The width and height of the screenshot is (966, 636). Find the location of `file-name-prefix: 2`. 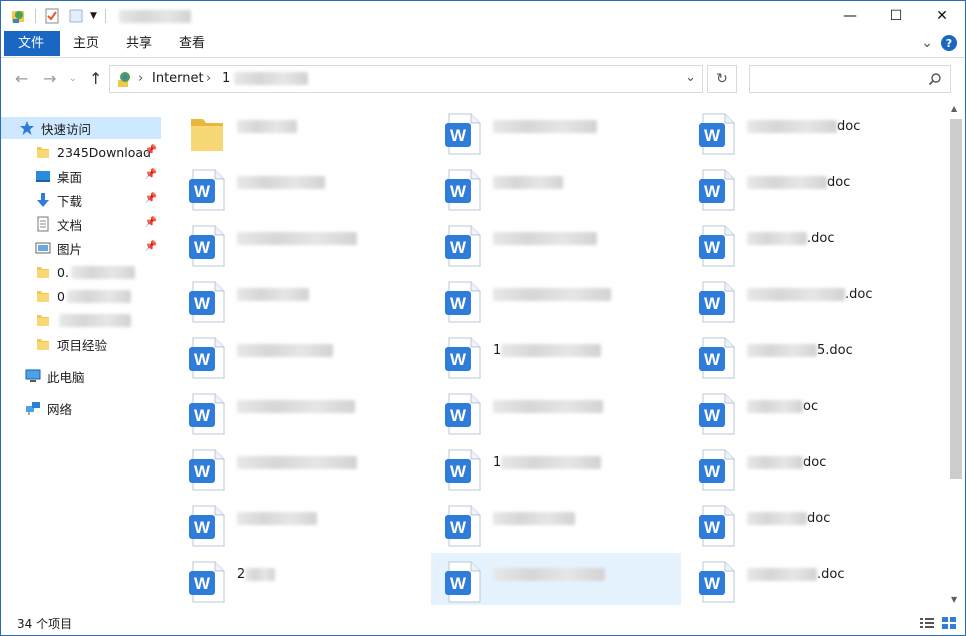

file-name-prefix: 2 is located at coordinates (241, 574).